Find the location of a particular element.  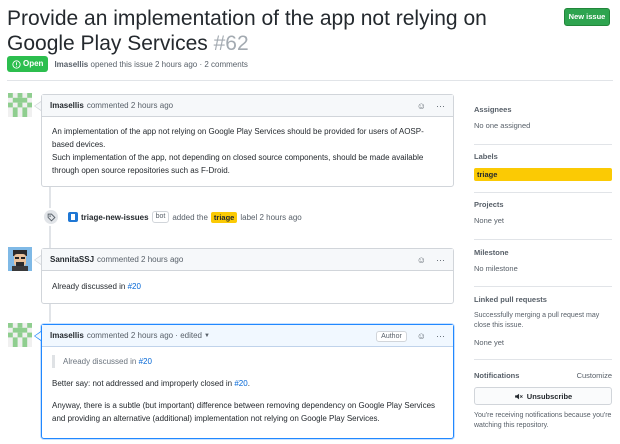

timeline-line is located at coordinates (50, 313).